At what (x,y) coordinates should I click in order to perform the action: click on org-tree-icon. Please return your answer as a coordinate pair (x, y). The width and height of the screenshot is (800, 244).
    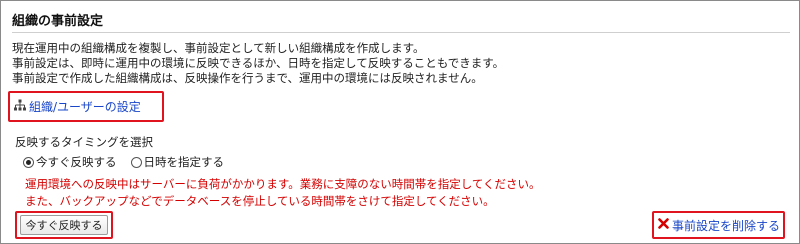
    Looking at the image, I should click on (20, 106).